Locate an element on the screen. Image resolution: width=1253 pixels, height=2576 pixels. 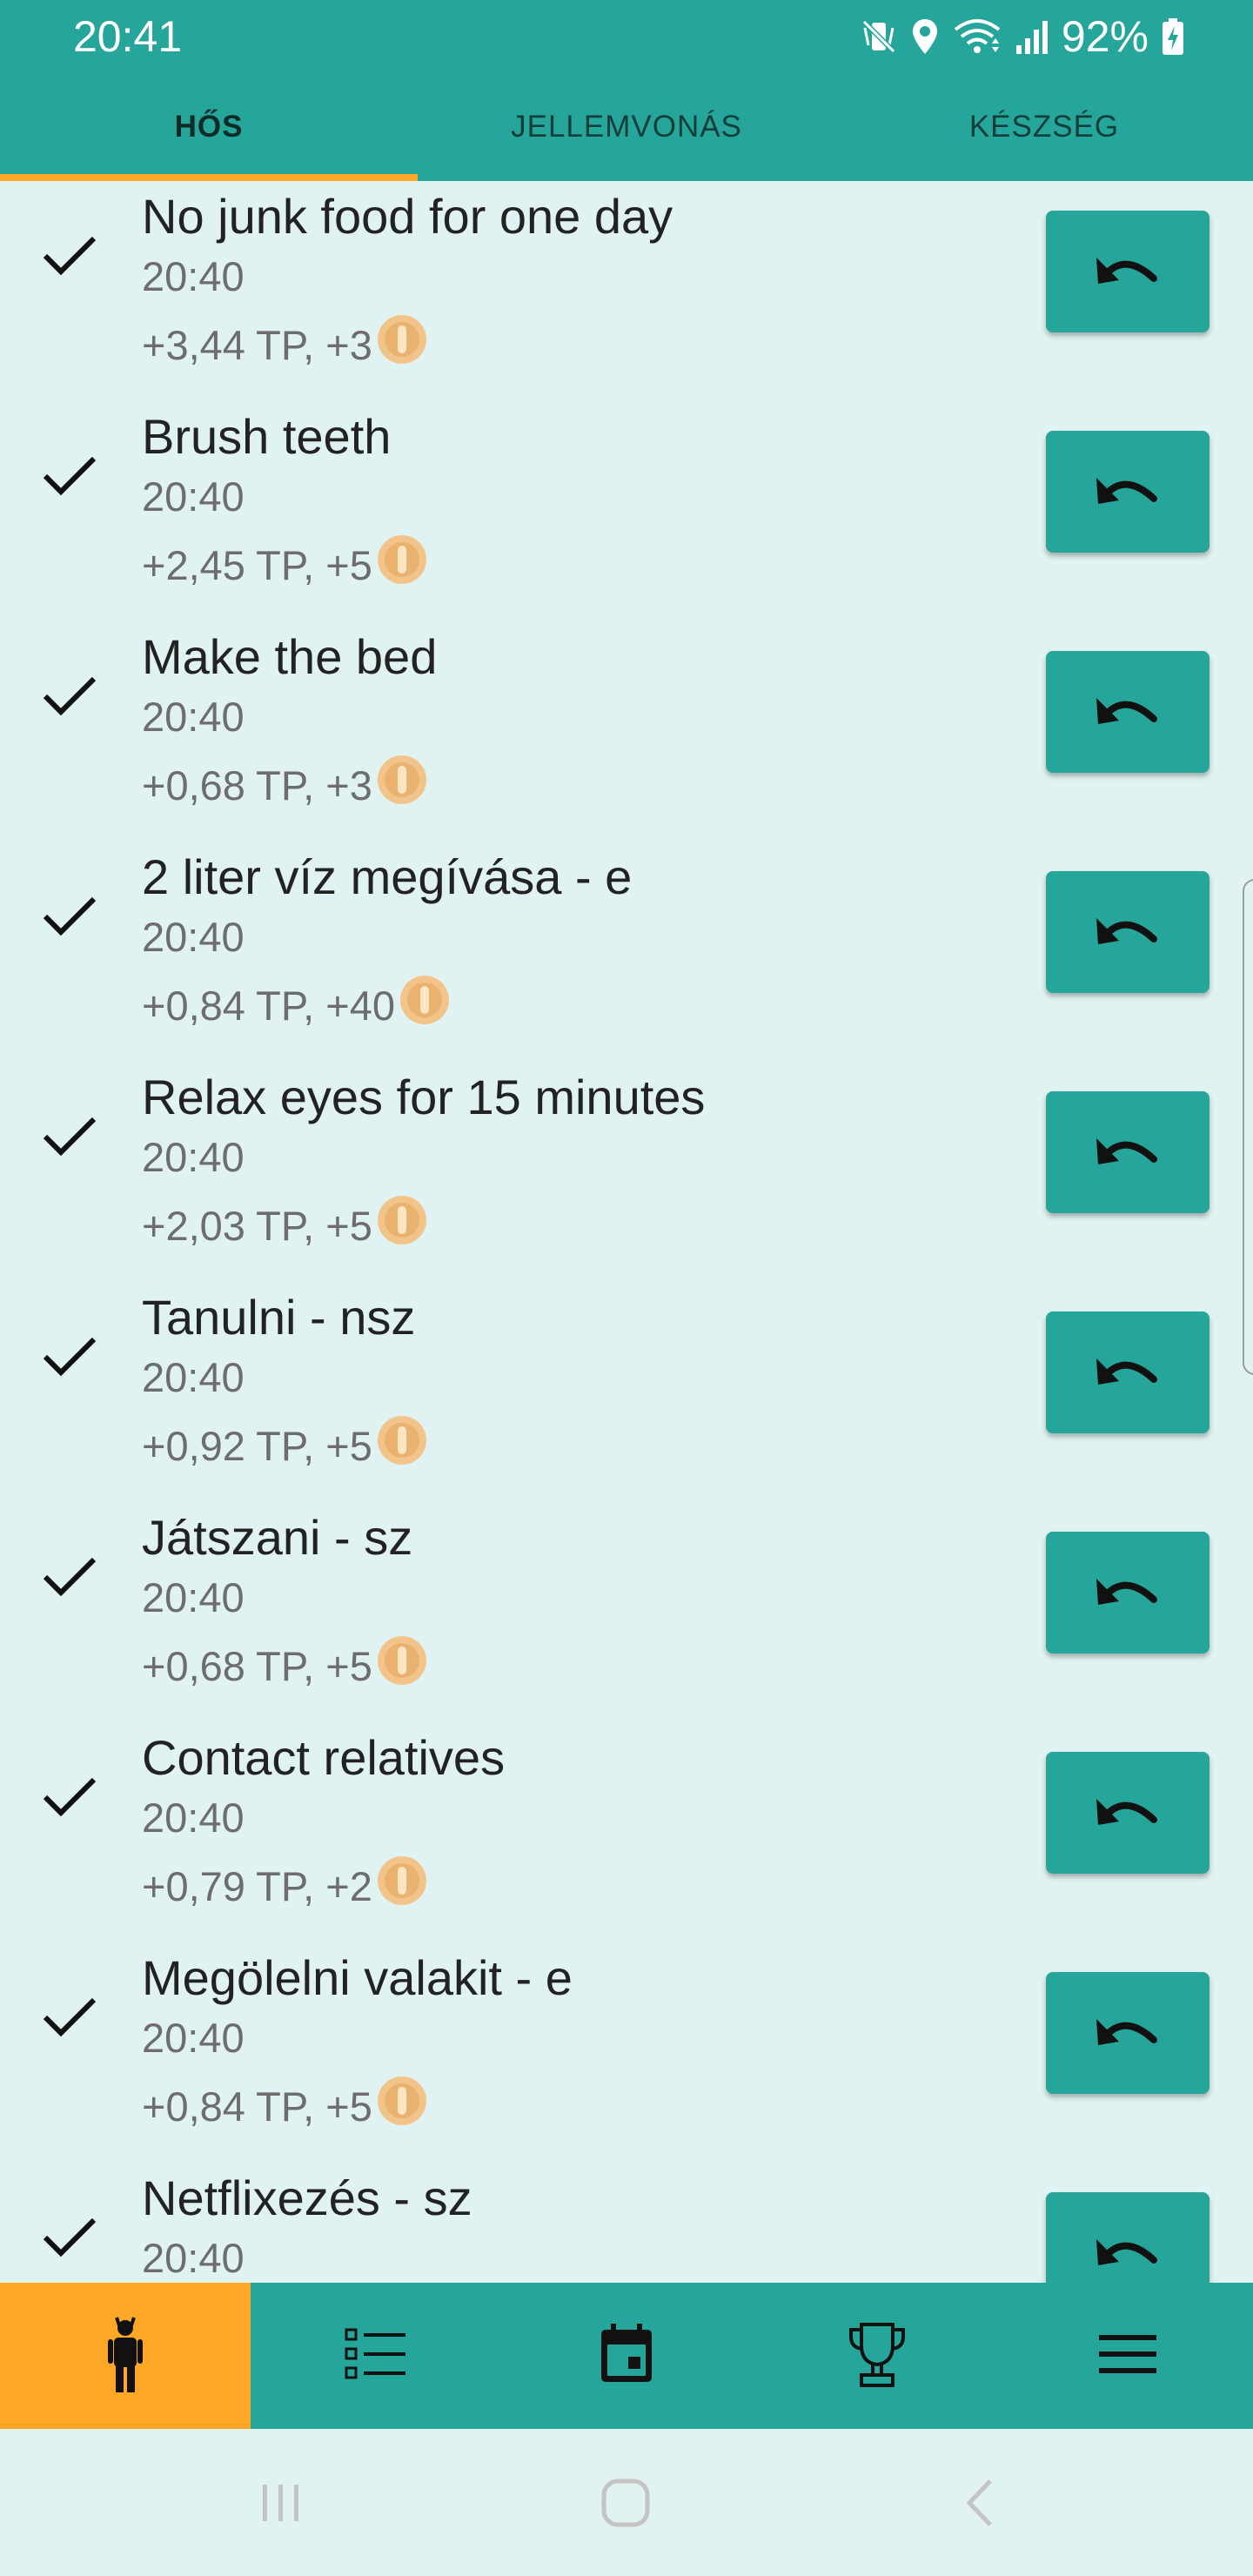
task-reward: +0,84 TP, +40 is located at coordinates (296, 1006).